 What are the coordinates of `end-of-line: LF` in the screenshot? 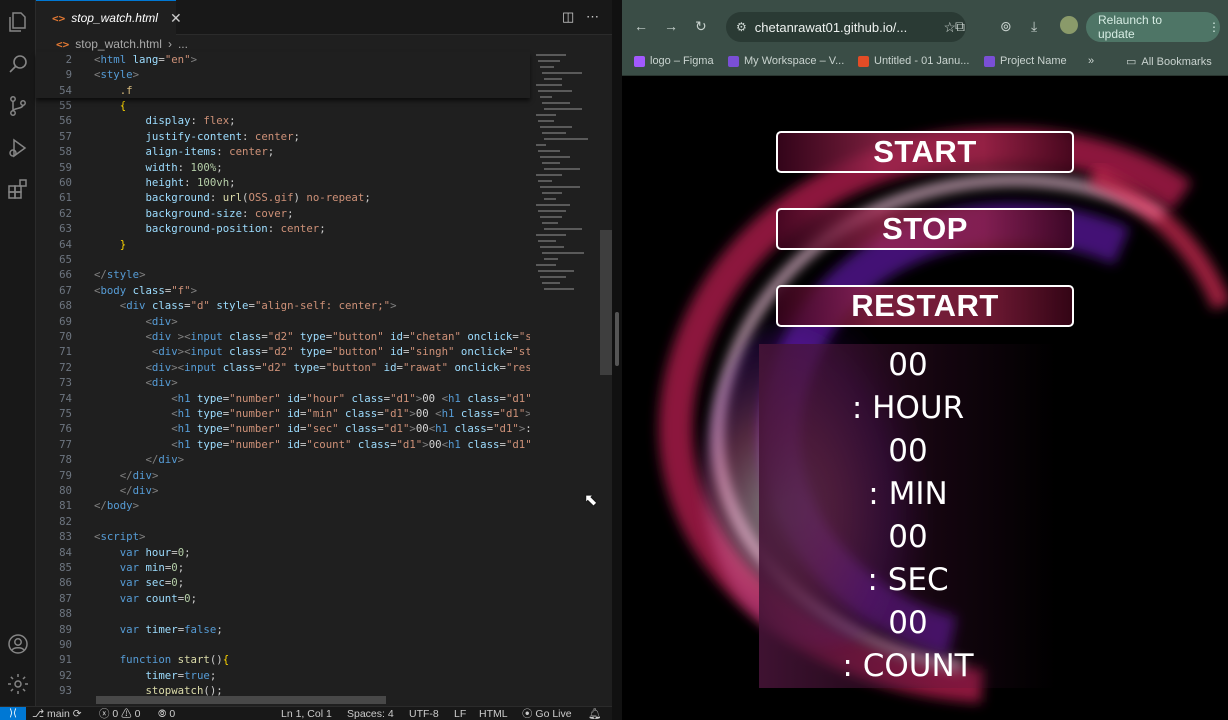 It's located at (460, 713).